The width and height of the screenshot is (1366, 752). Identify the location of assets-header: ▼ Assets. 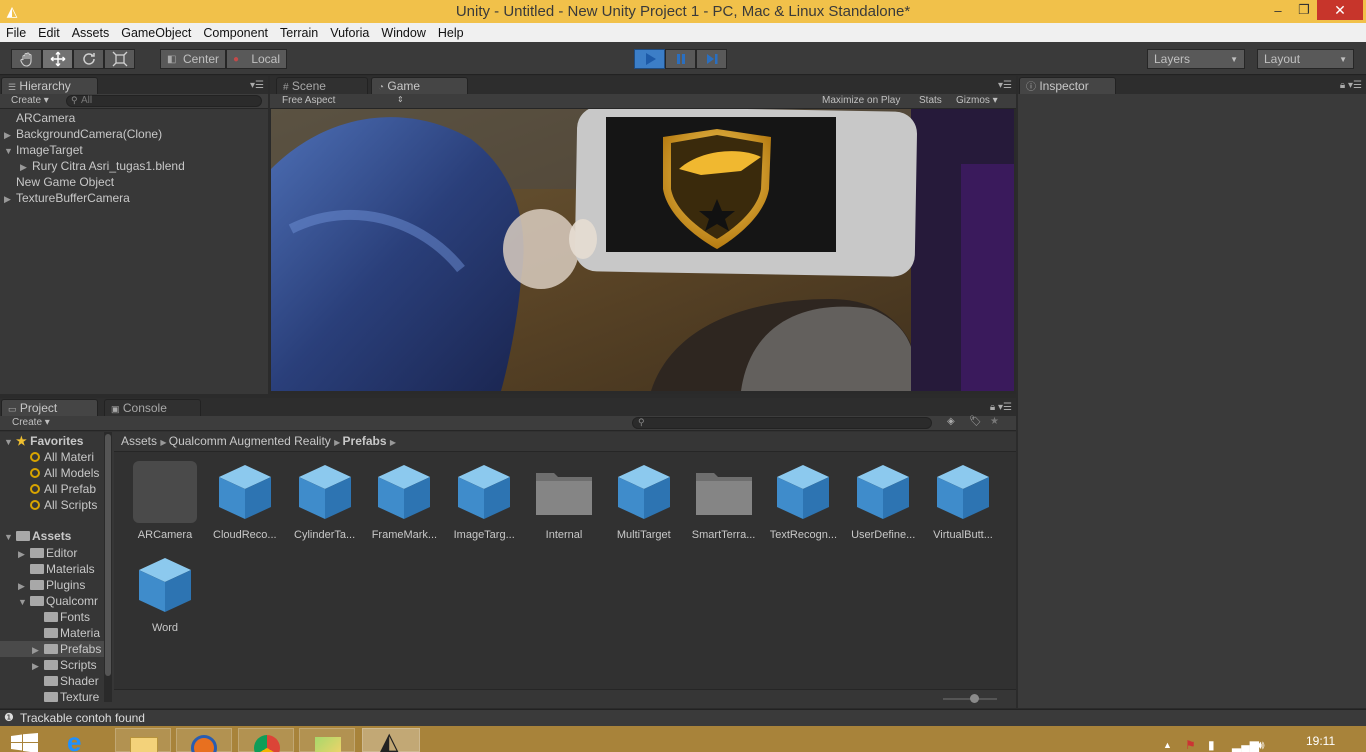
(37, 536).